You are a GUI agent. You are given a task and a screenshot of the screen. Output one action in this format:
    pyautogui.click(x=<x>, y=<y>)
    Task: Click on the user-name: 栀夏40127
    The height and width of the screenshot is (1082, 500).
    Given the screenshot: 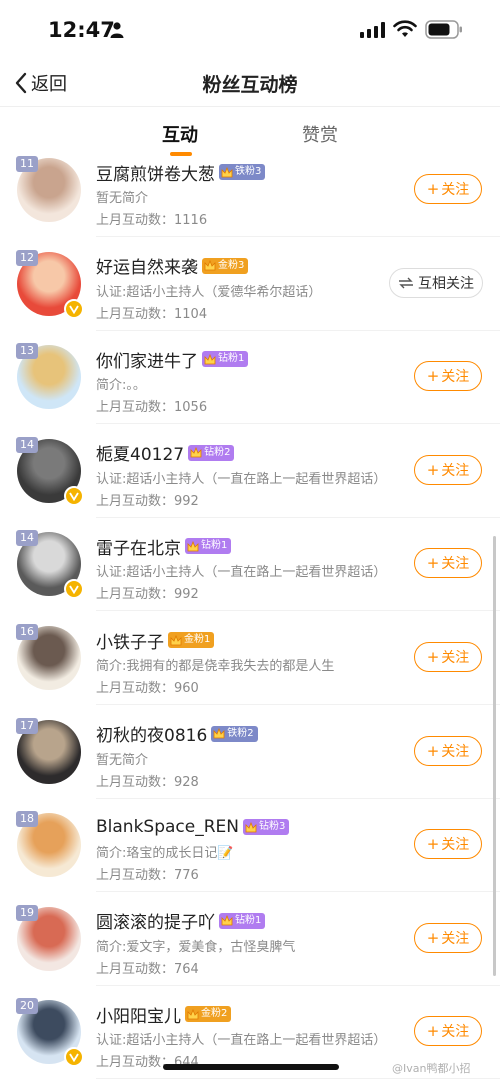 What is the action you would take?
    pyautogui.click(x=140, y=452)
    